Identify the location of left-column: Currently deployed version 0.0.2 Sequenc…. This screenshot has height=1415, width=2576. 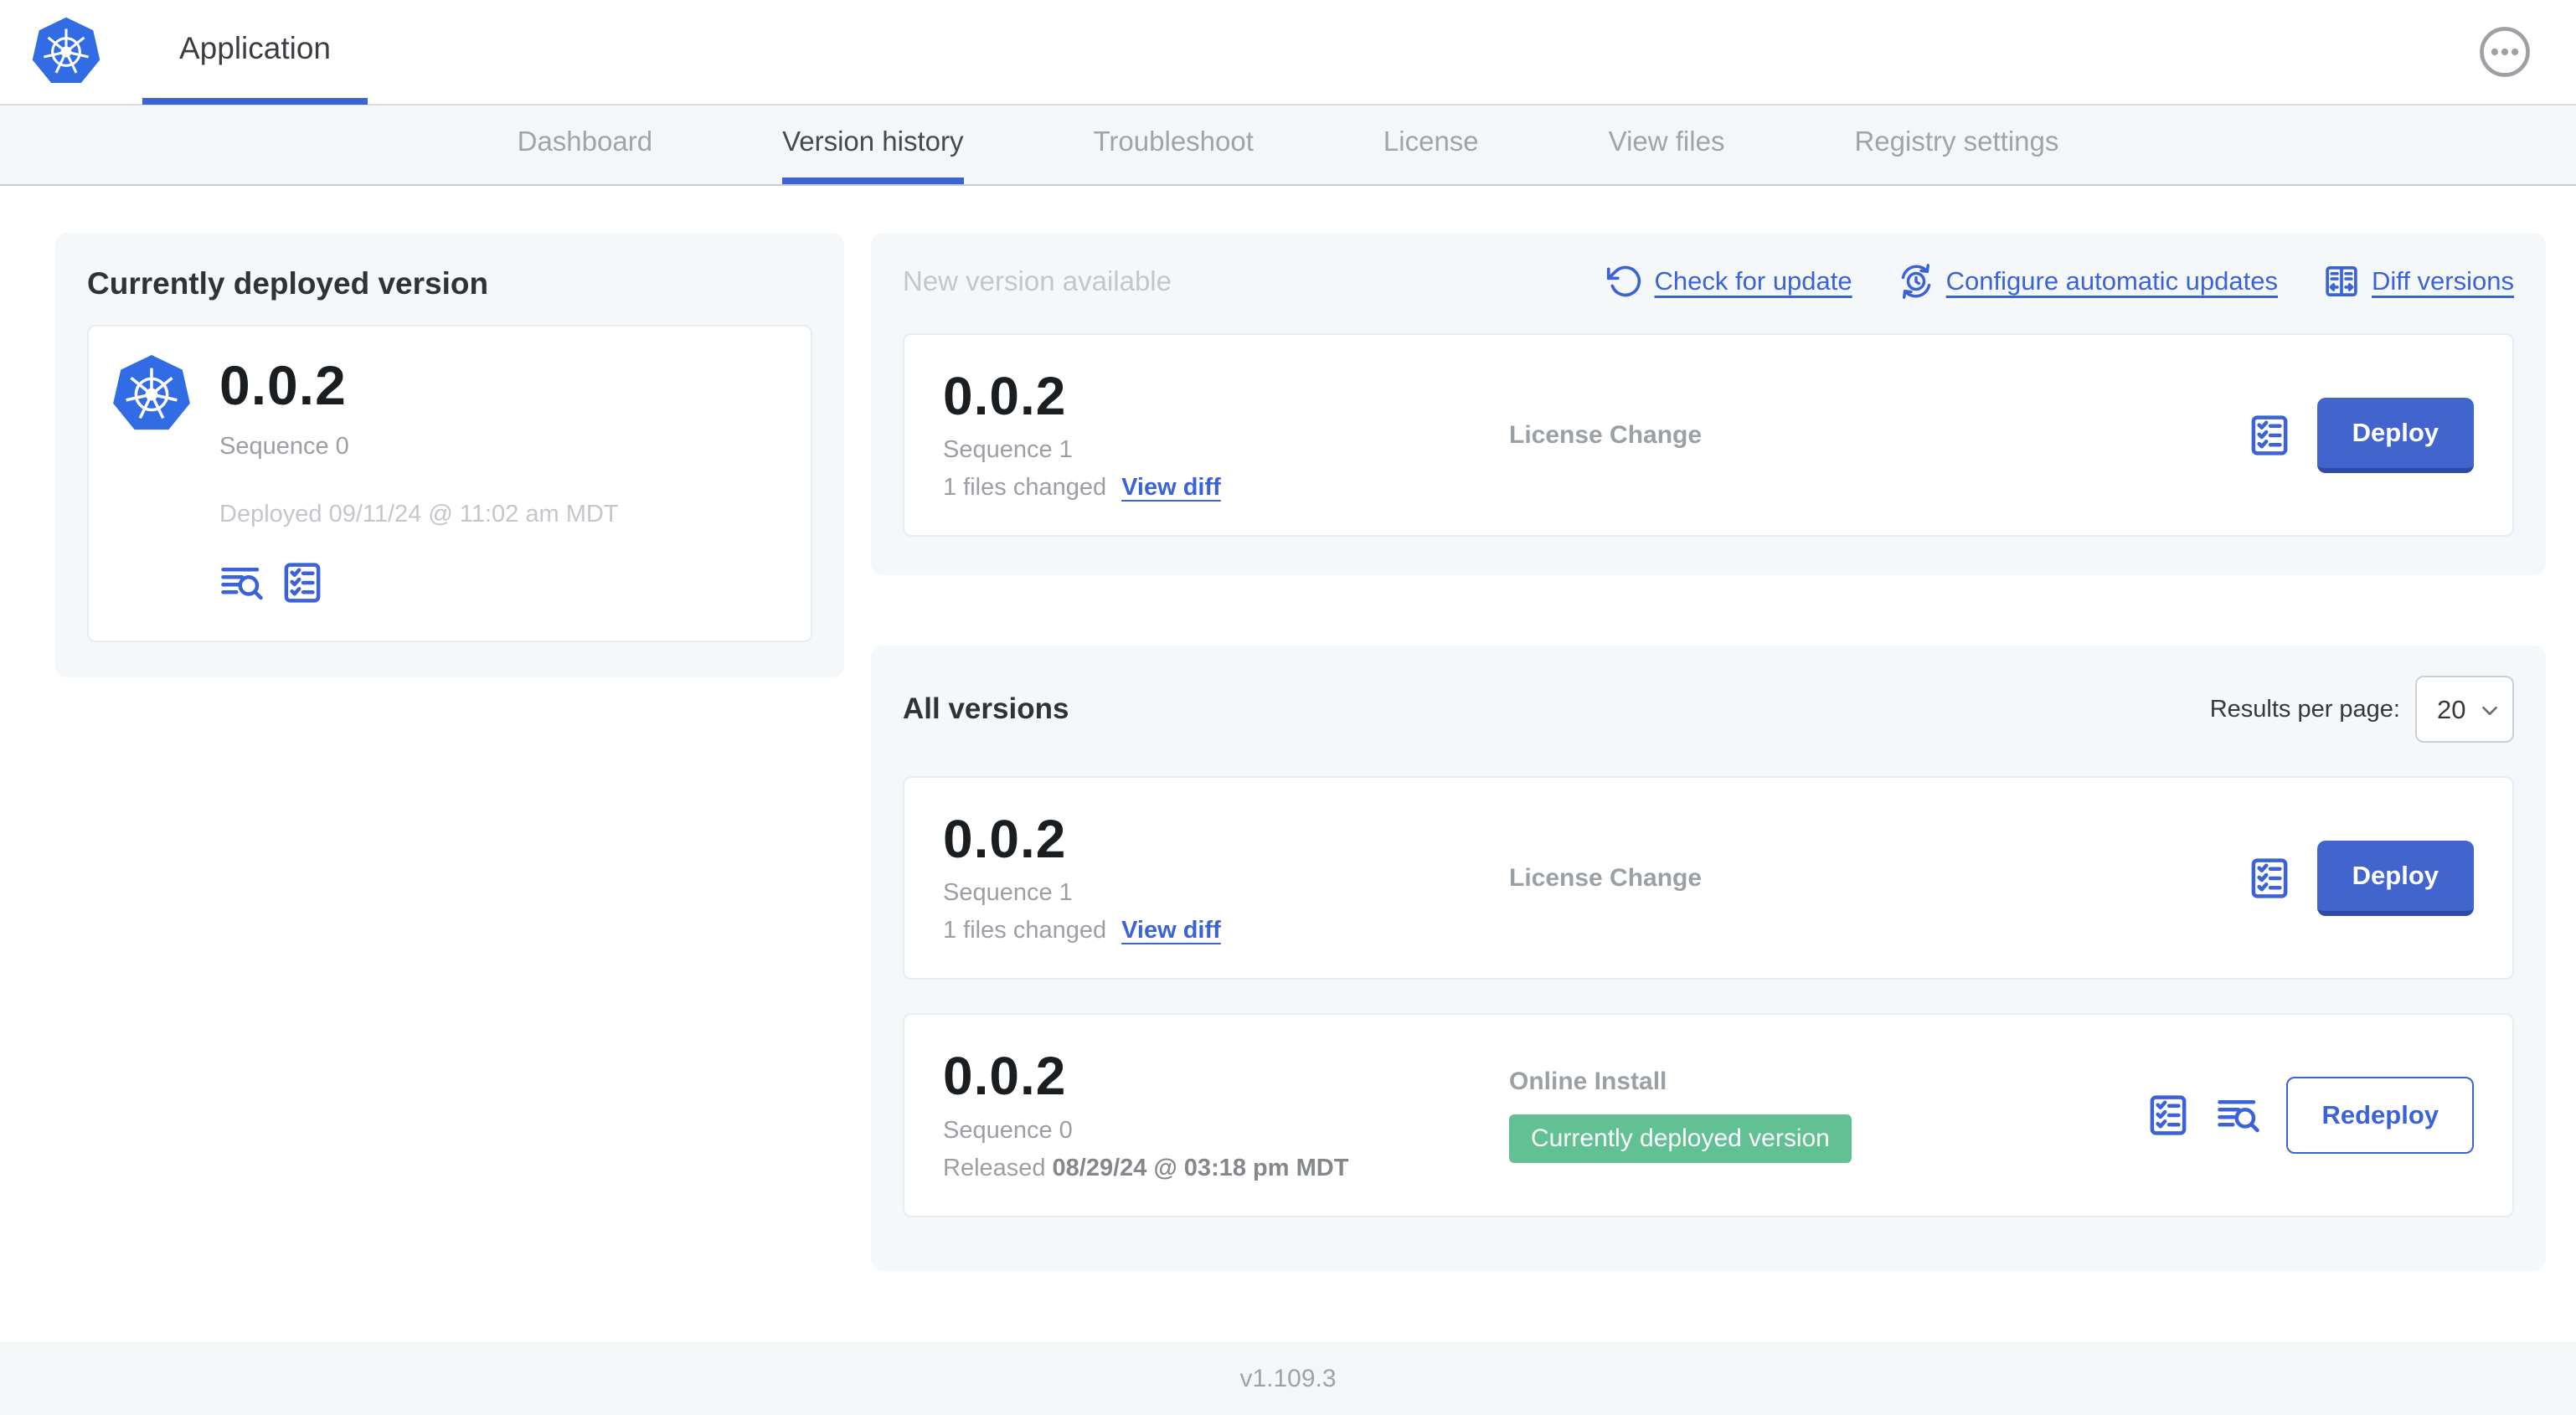
(450, 456).